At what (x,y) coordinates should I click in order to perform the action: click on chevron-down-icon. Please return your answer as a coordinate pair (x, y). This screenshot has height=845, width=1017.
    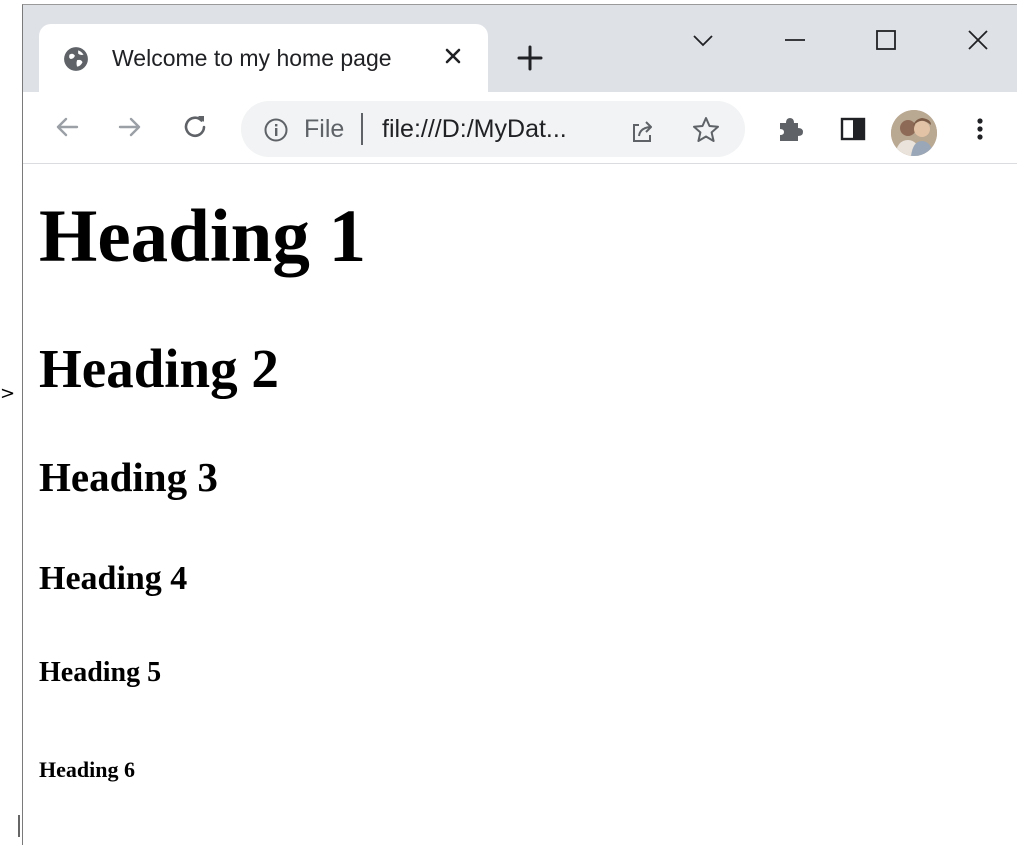
    Looking at the image, I should click on (703, 40).